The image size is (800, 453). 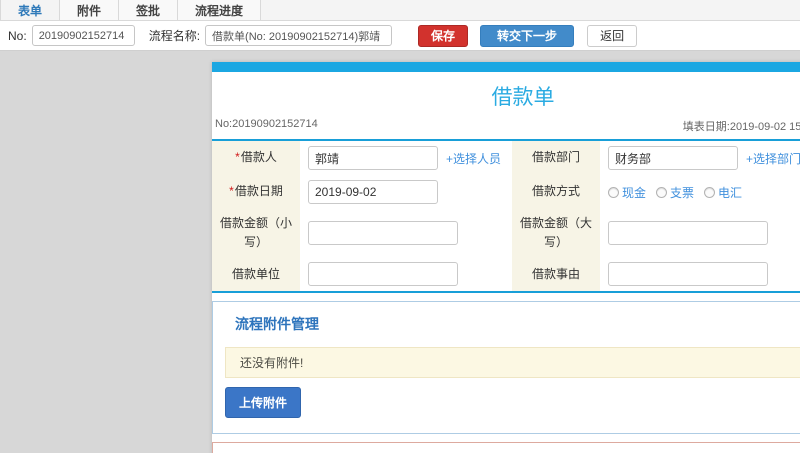 I want to click on command-toolbar: No: 流程名称: 保存 转交下一步 返回, so click(x=400, y=36).